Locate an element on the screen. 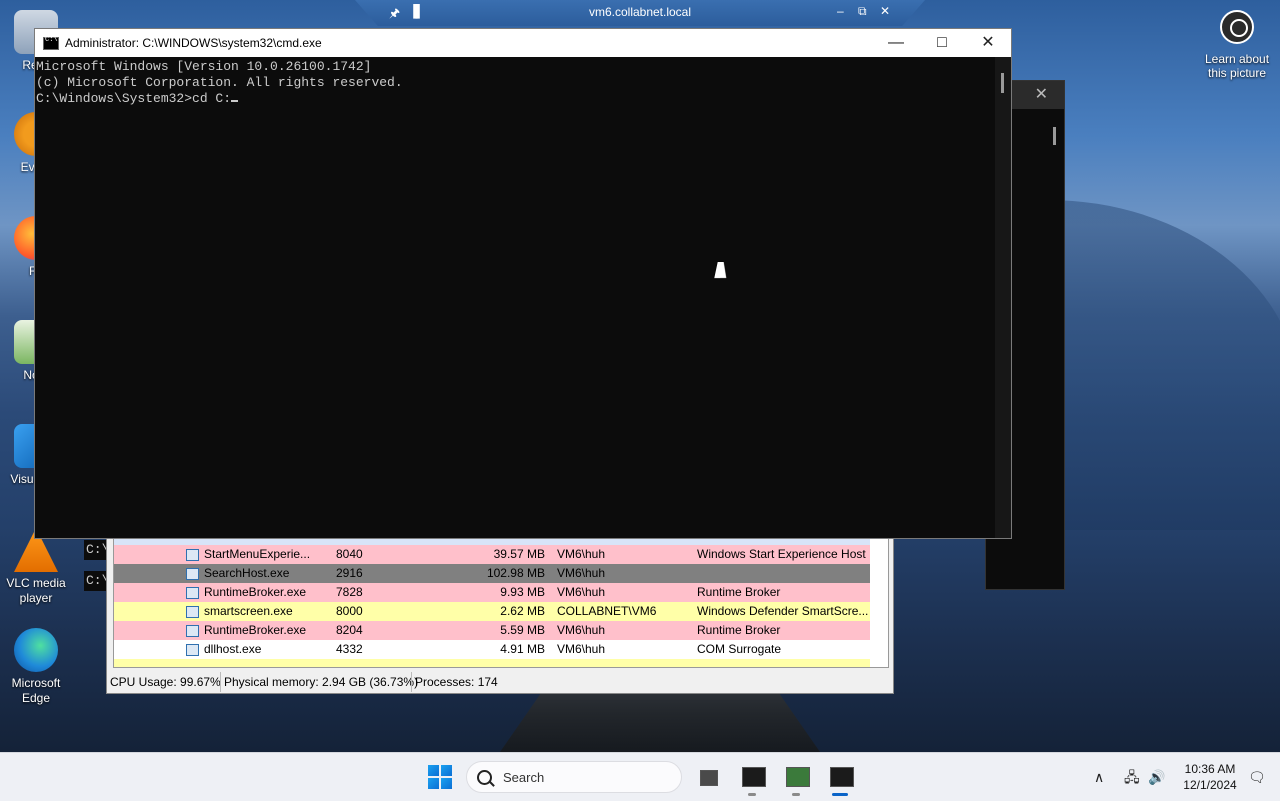 The width and height of the screenshot is (1280, 801). process-description: Windows Start Experience Host is located at coordinates (781, 554).